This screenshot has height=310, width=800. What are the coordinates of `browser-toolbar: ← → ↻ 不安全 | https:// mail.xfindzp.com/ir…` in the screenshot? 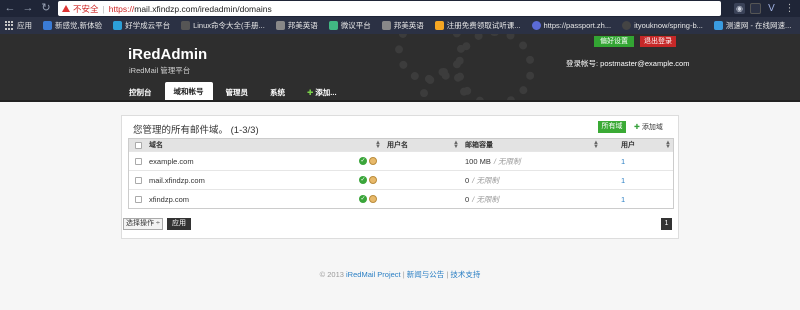 It's located at (400, 8).